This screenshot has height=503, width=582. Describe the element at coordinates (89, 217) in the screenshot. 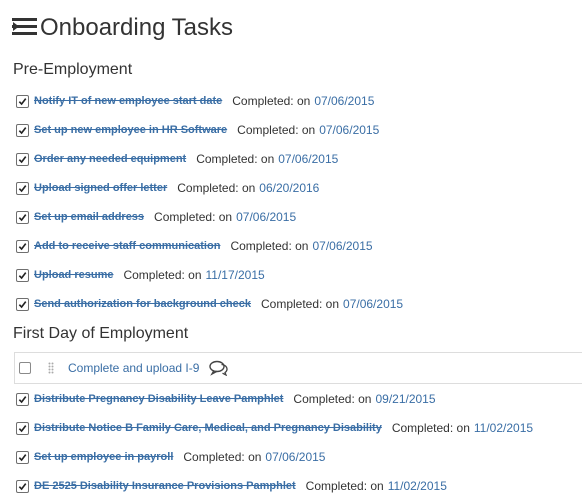

I see `task-name: Set up email address` at that location.